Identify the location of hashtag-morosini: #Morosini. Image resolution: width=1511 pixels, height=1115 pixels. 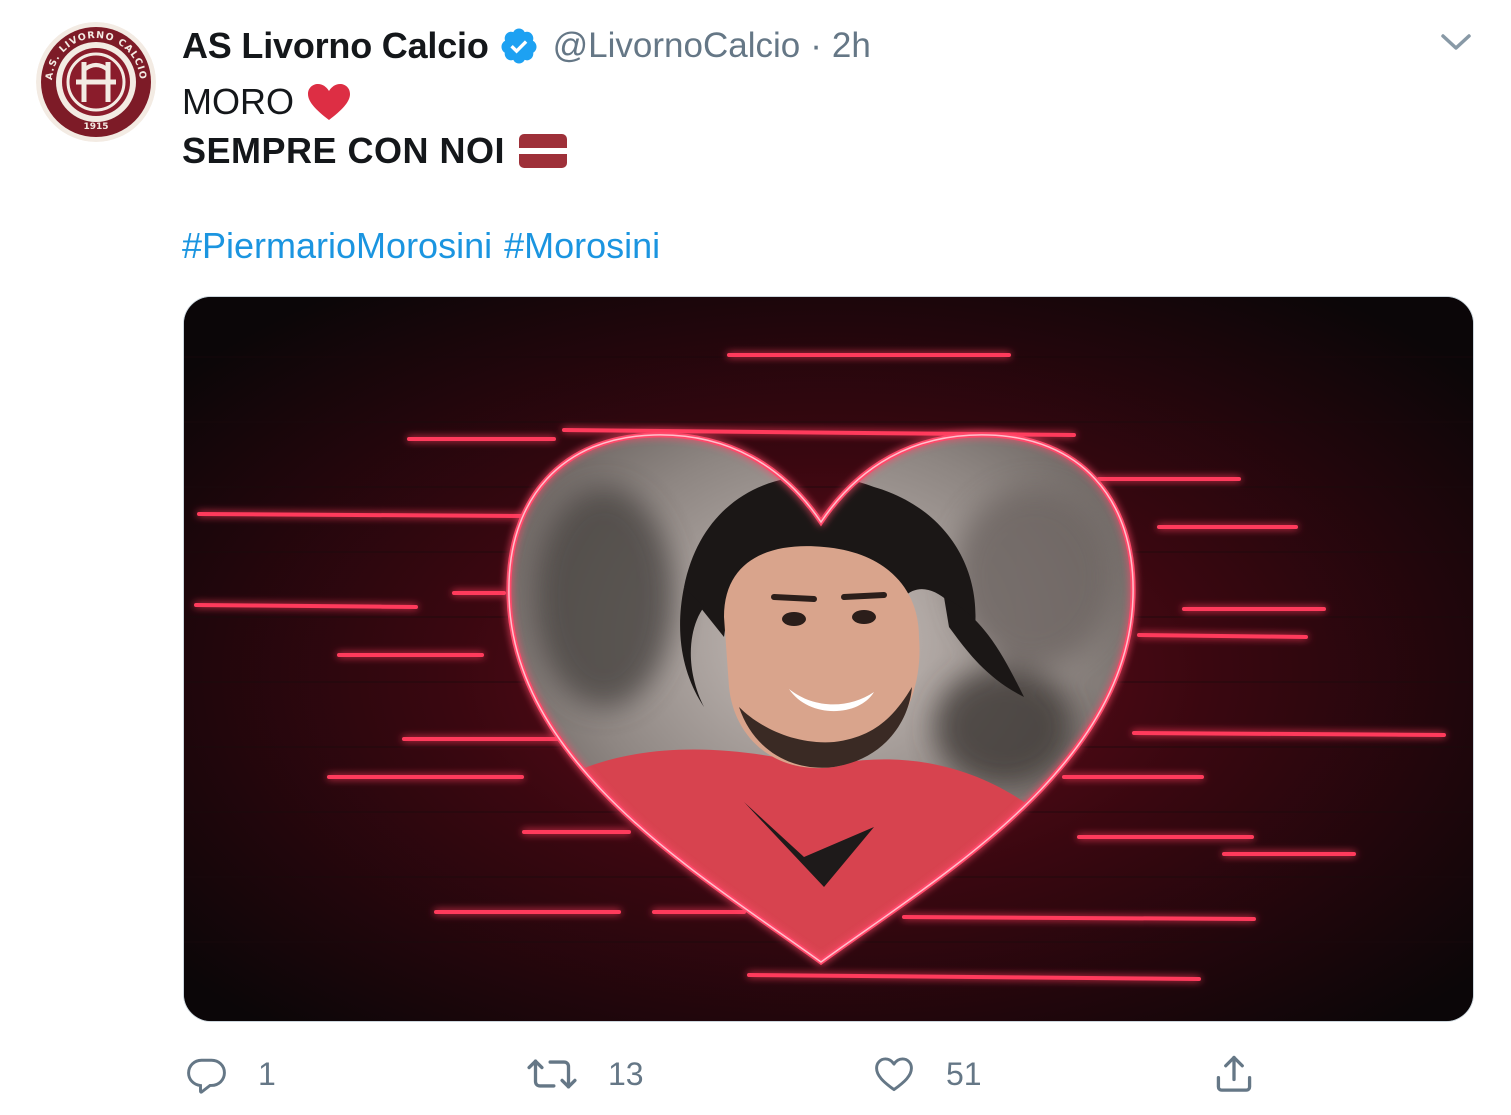
(582, 246).